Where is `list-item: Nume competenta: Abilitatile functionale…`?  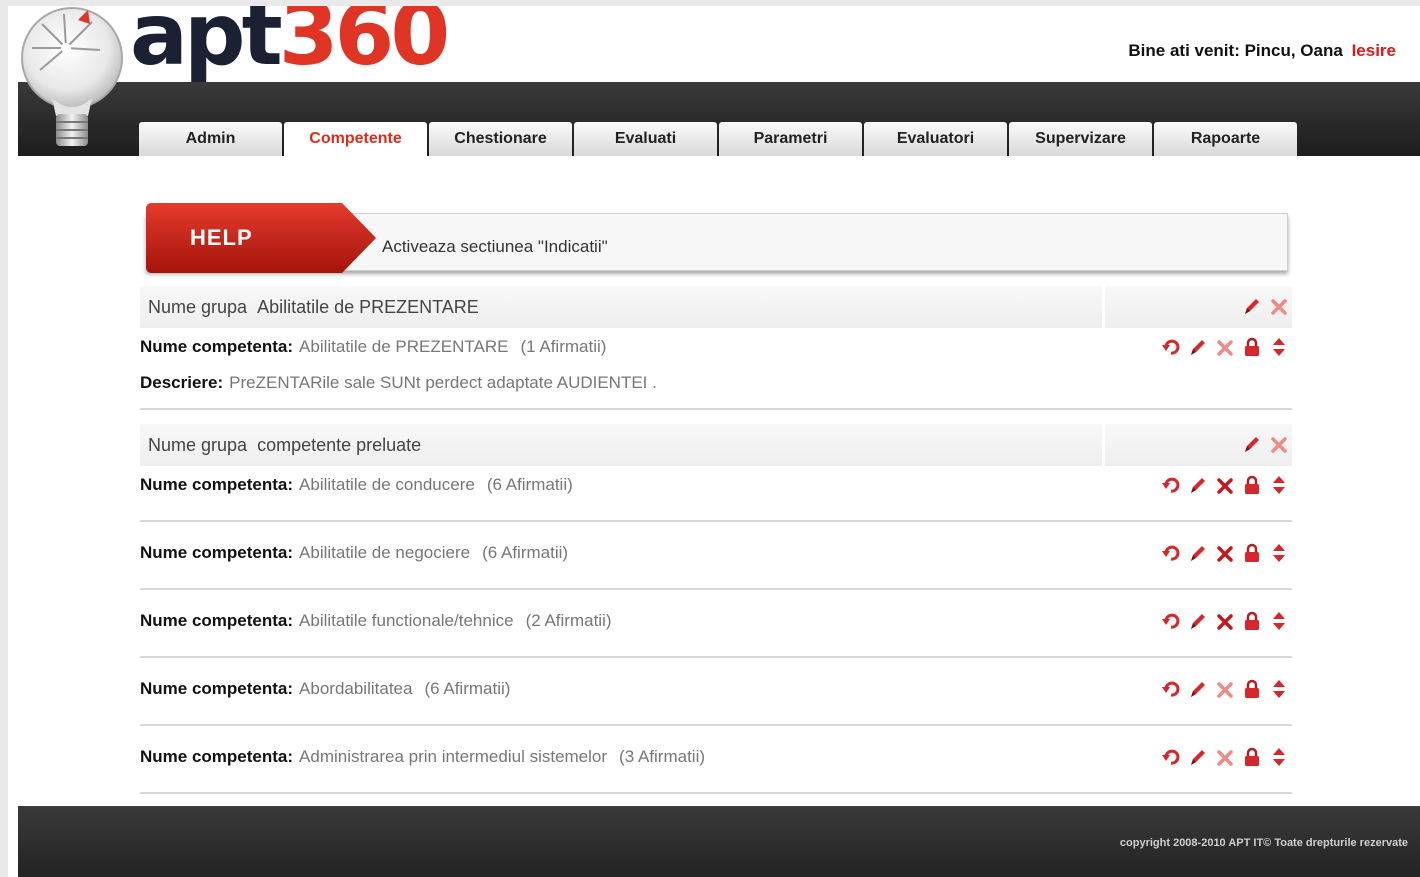
list-item: Nume competenta: Abilitatile functionale… is located at coordinates (716, 630).